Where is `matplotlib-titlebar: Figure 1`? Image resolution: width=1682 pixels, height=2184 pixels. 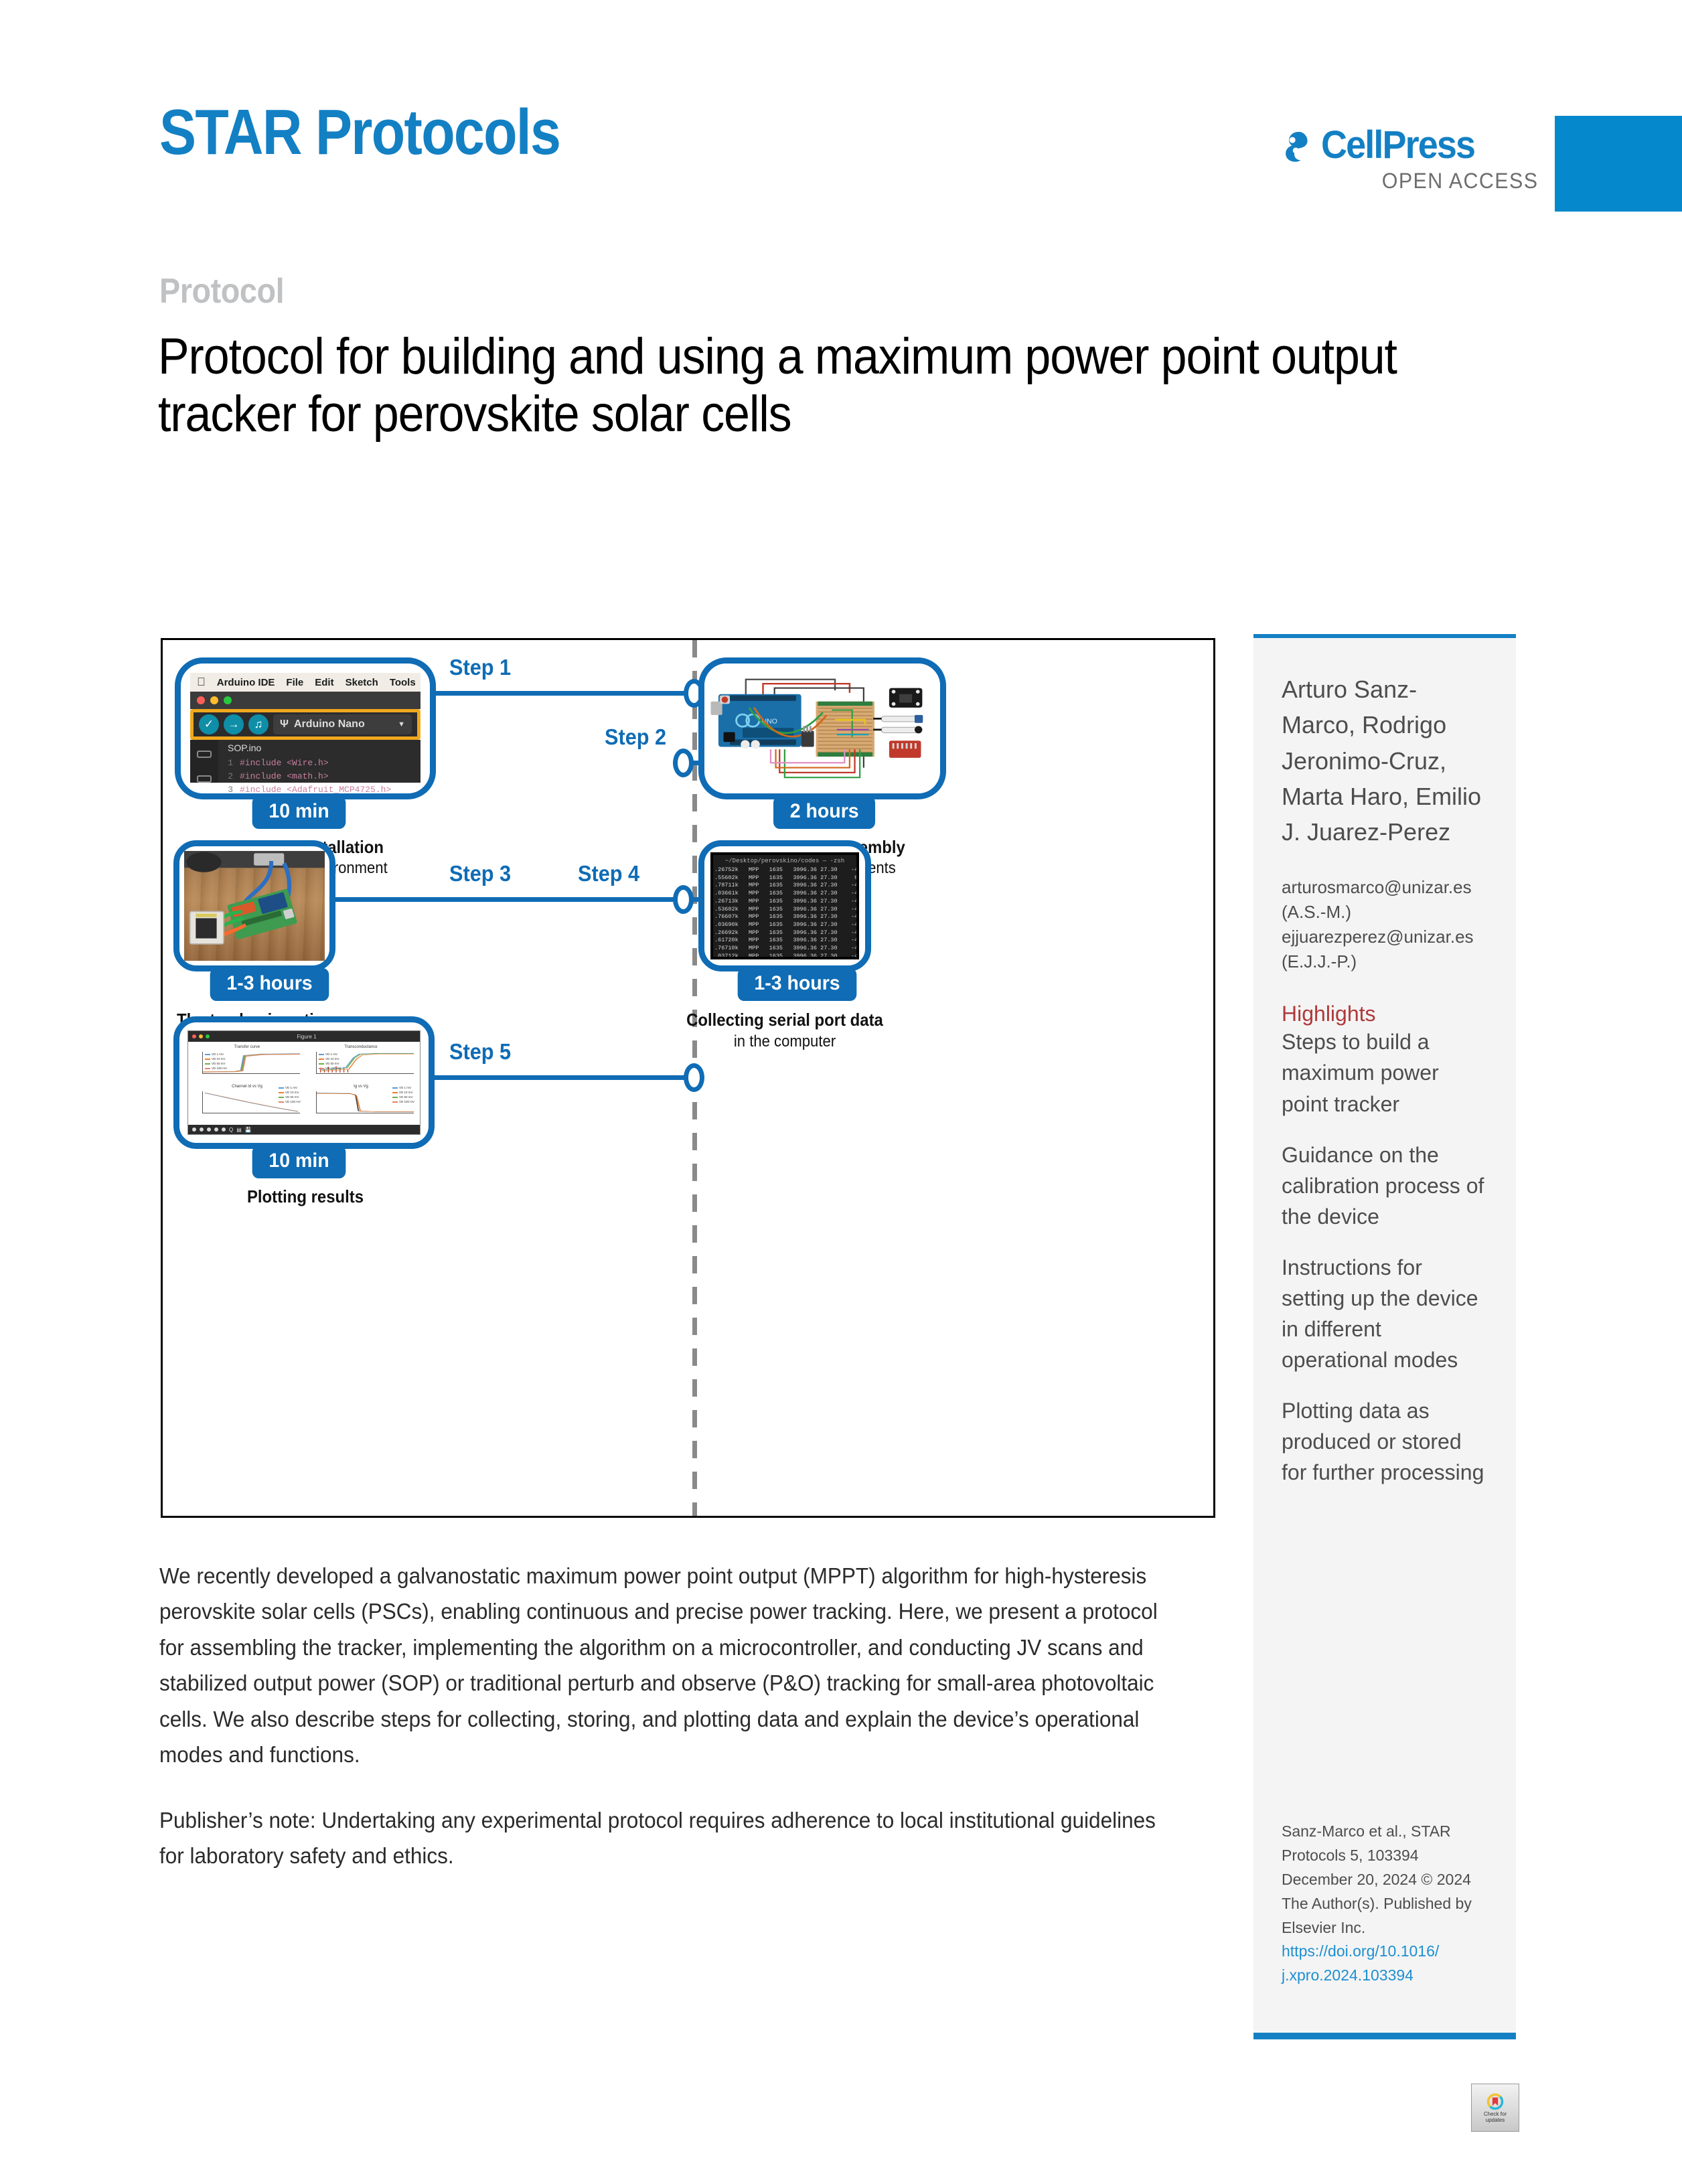 matplotlib-titlebar: Figure 1 is located at coordinates (304, 1036).